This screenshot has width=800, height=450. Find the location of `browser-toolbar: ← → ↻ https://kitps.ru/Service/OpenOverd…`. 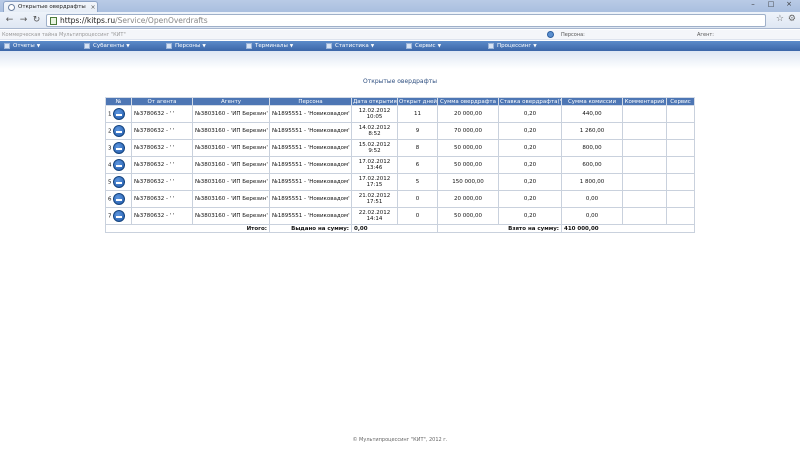

browser-toolbar: ← → ↻ https://kitps.ru/Service/OpenOverd… is located at coordinates (400, 20).